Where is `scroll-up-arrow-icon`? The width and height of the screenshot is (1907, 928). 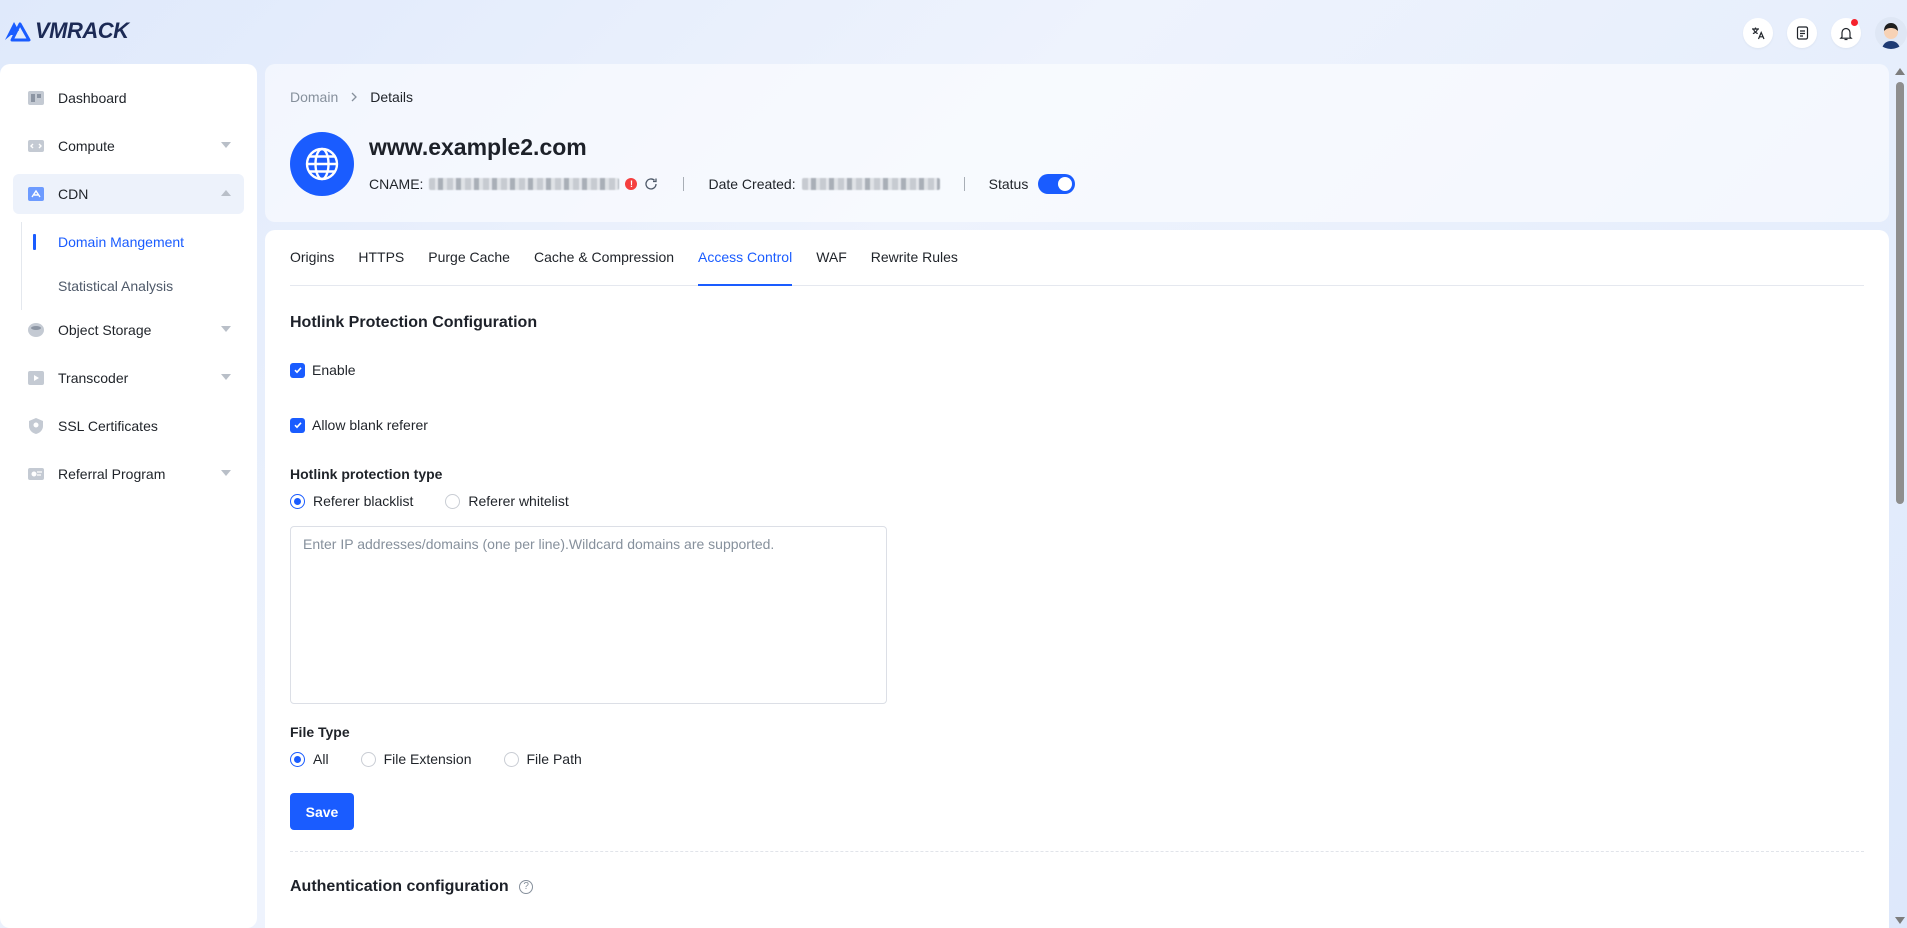
scroll-up-arrow-icon is located at coordinates (1900, 71).